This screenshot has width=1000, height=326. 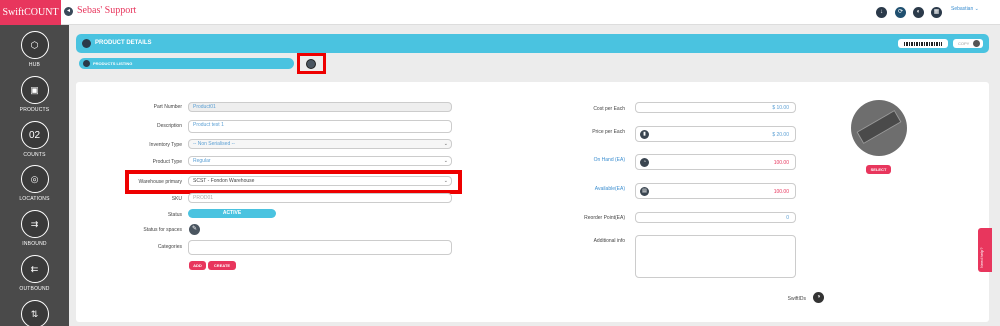 I want to click on add-button: ADD, so click(x=197, y=265).